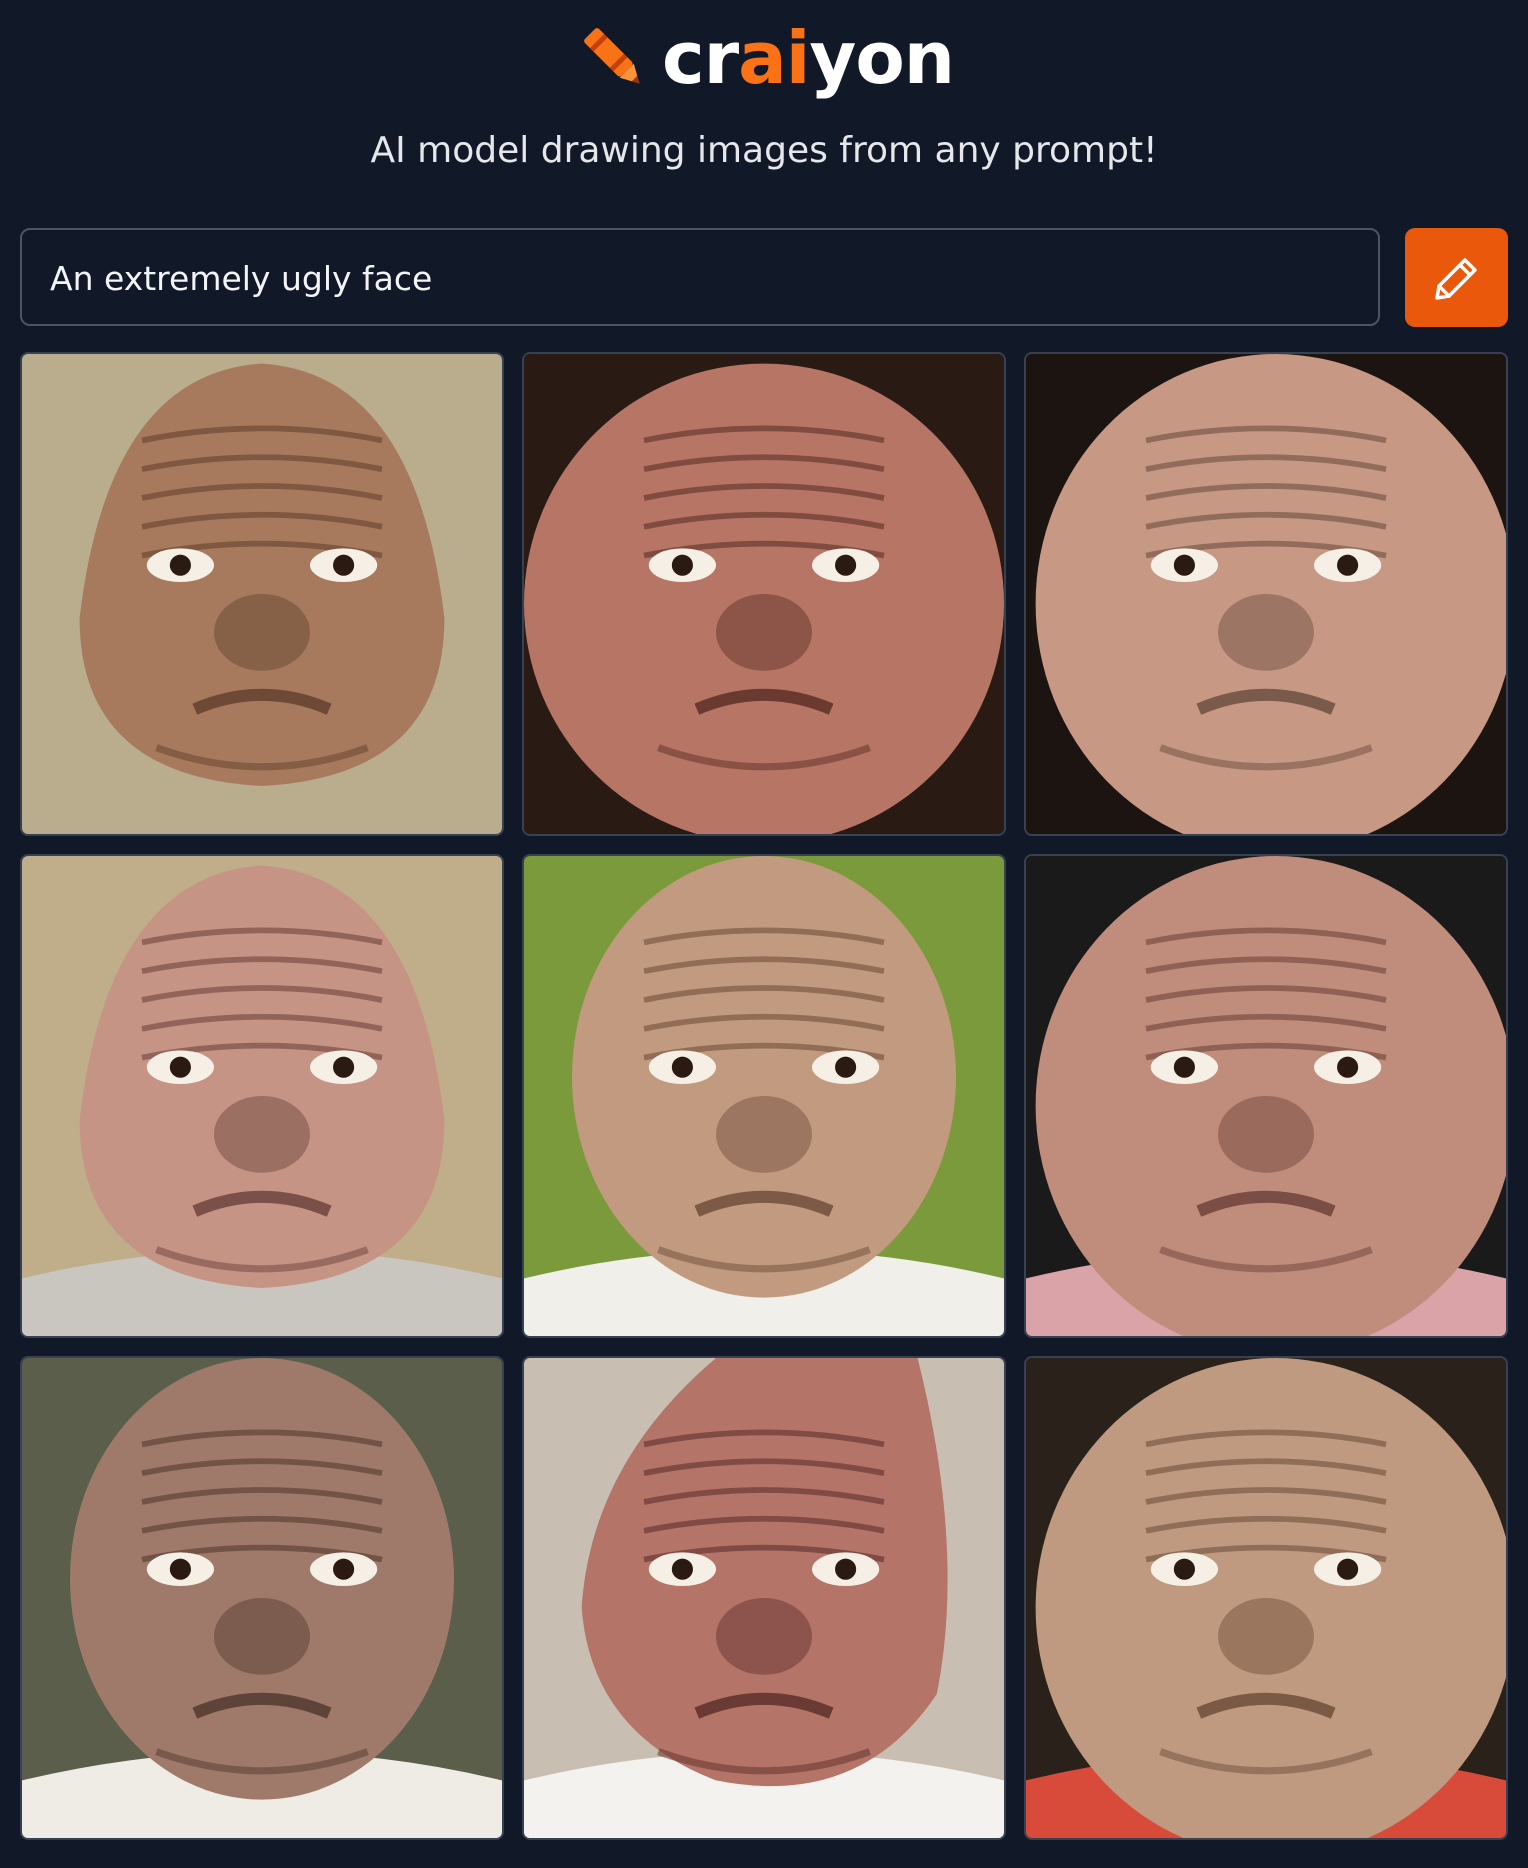  I want to click on crayon-logo-icon, so click(612, 56).